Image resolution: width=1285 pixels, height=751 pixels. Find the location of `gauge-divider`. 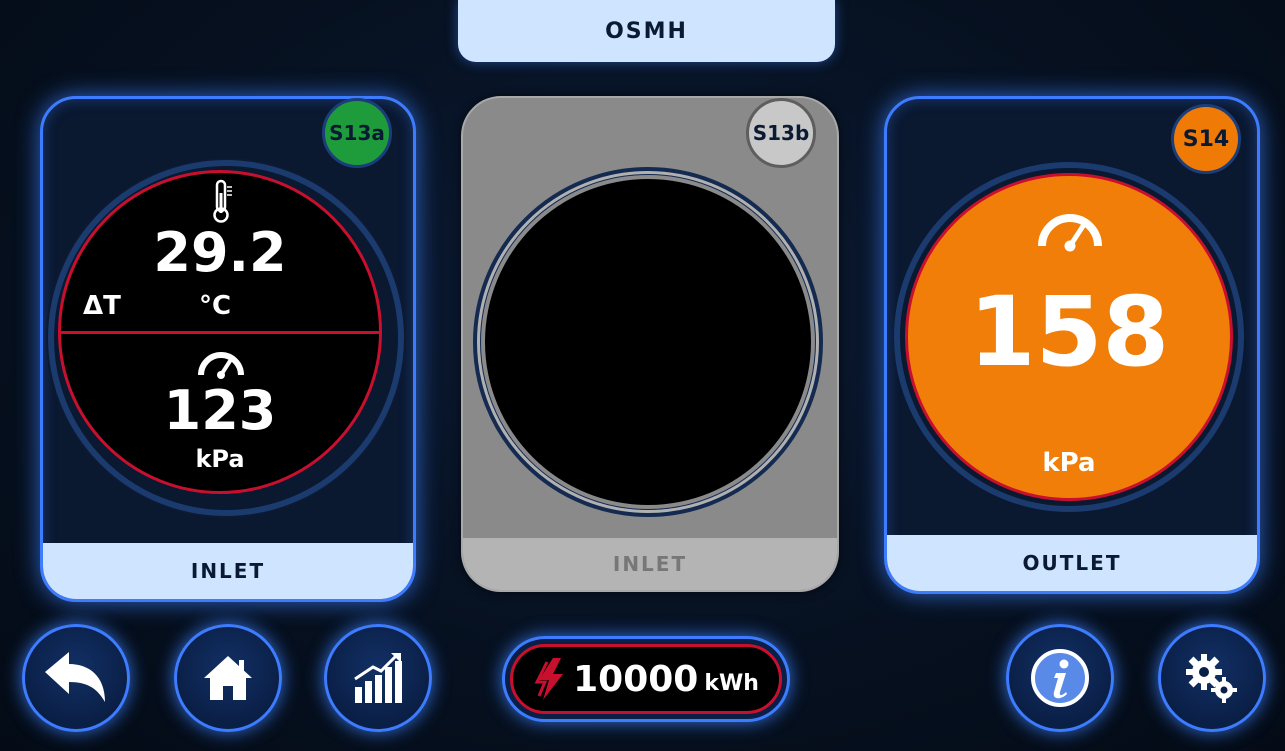

gauge-divider is located at coordinates (220, 332).